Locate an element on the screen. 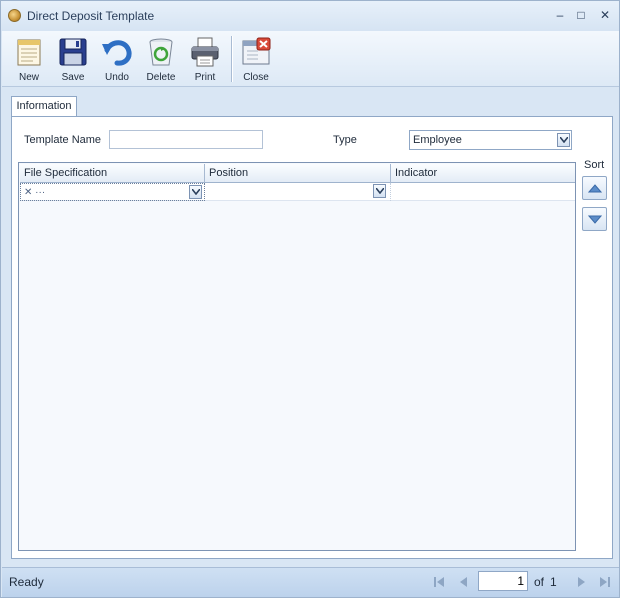 Image resolution: width=620 pixels, height=598 pixels. sort-up-button is located at coordinates (594, 188).